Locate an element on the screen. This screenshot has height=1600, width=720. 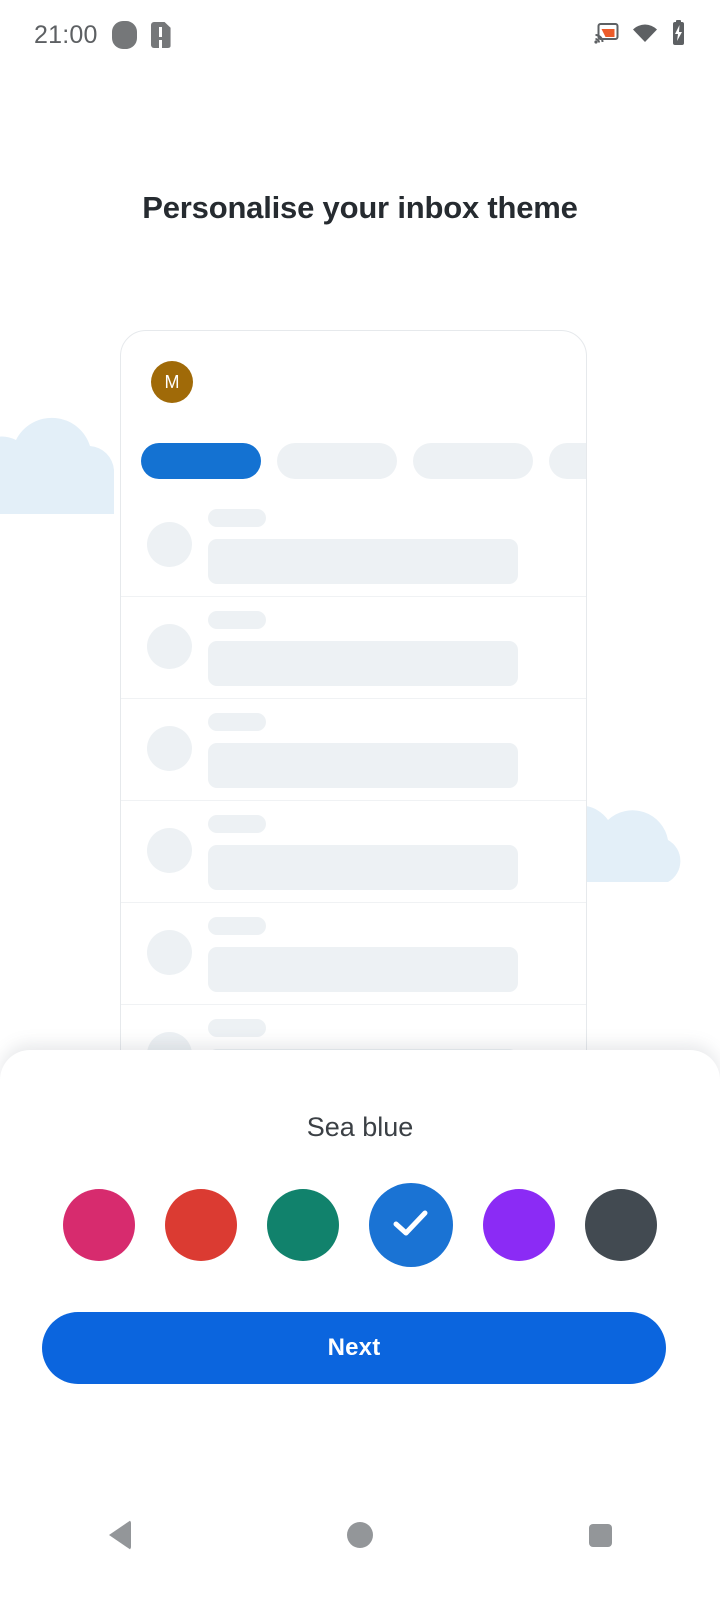
status-bar-right is located at coordinates (640, 35).